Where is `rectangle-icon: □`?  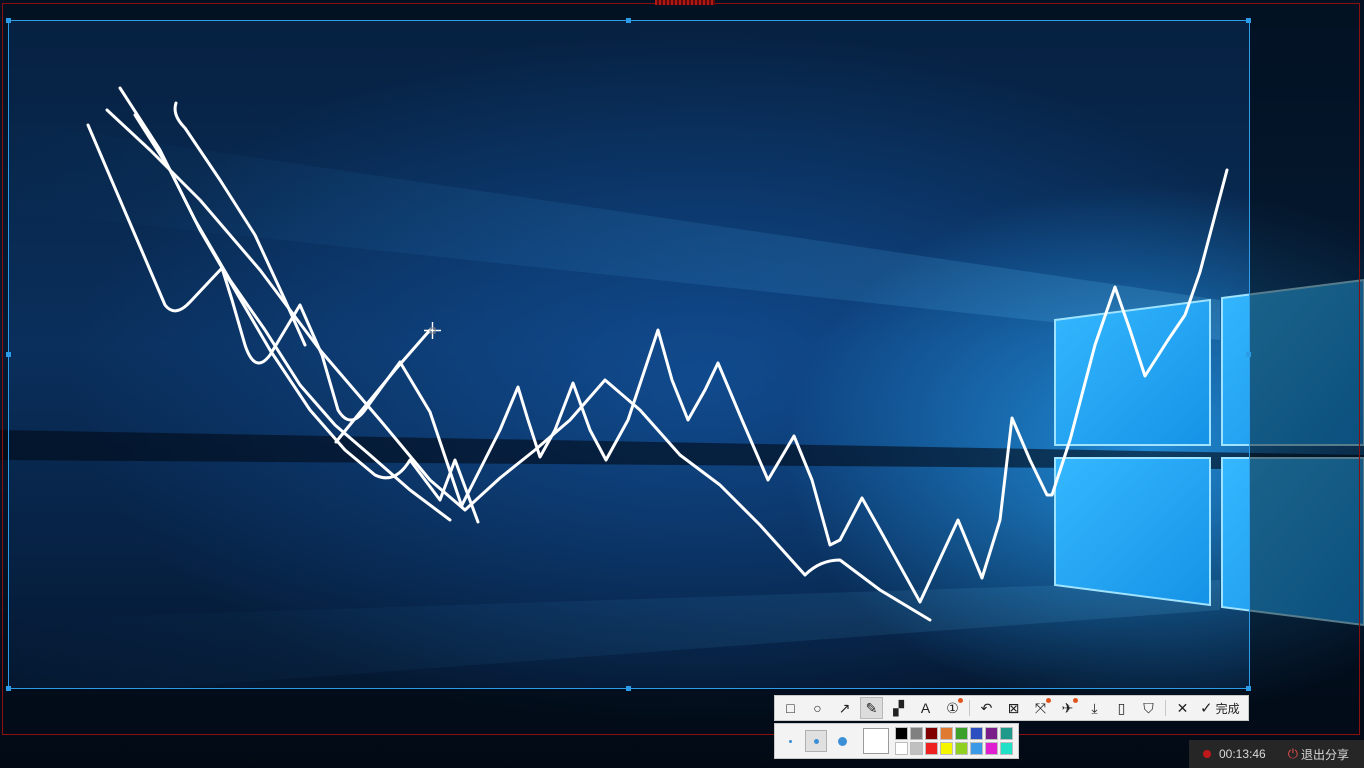
rectangle-icon: □ is located at coordinates (790, 708).